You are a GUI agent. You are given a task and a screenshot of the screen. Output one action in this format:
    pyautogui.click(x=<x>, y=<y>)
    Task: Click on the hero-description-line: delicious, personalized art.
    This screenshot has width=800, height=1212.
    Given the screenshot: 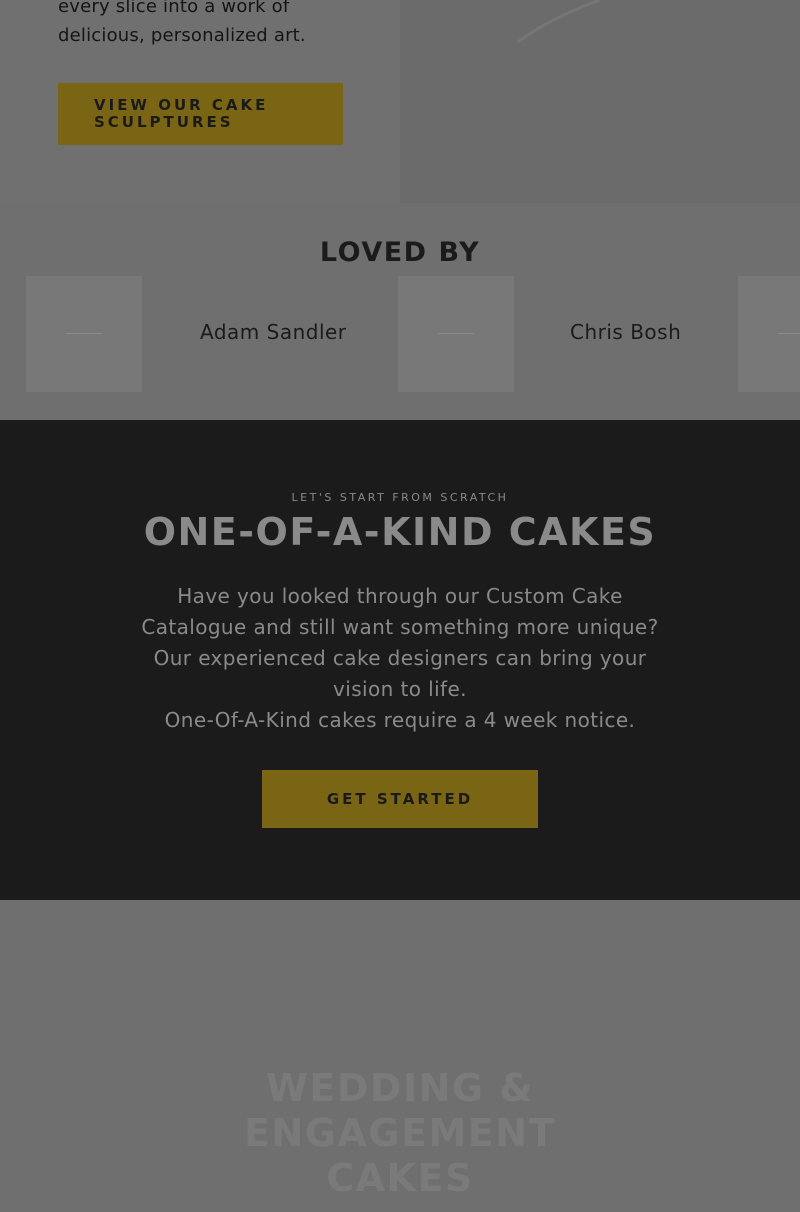 What is the action you would take?
    pyautogui.click(x=182, y=35)
    